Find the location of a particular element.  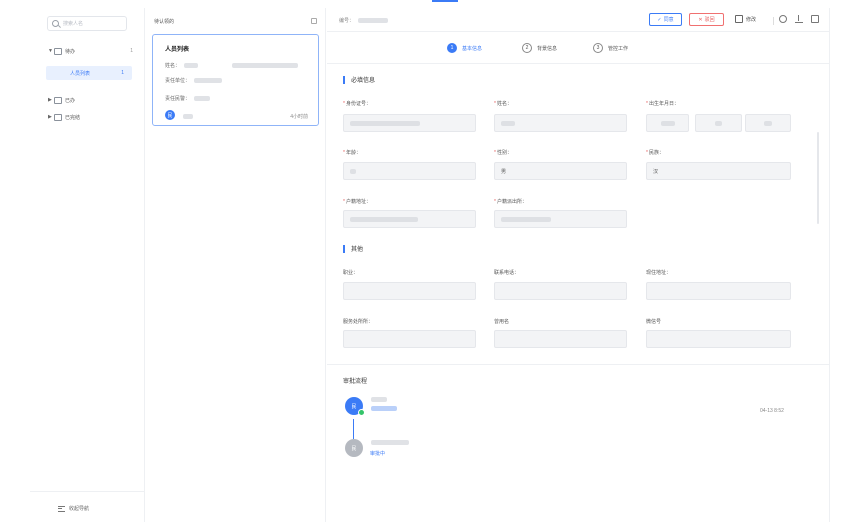

birth-month-field is located at coordinates (718, 123).